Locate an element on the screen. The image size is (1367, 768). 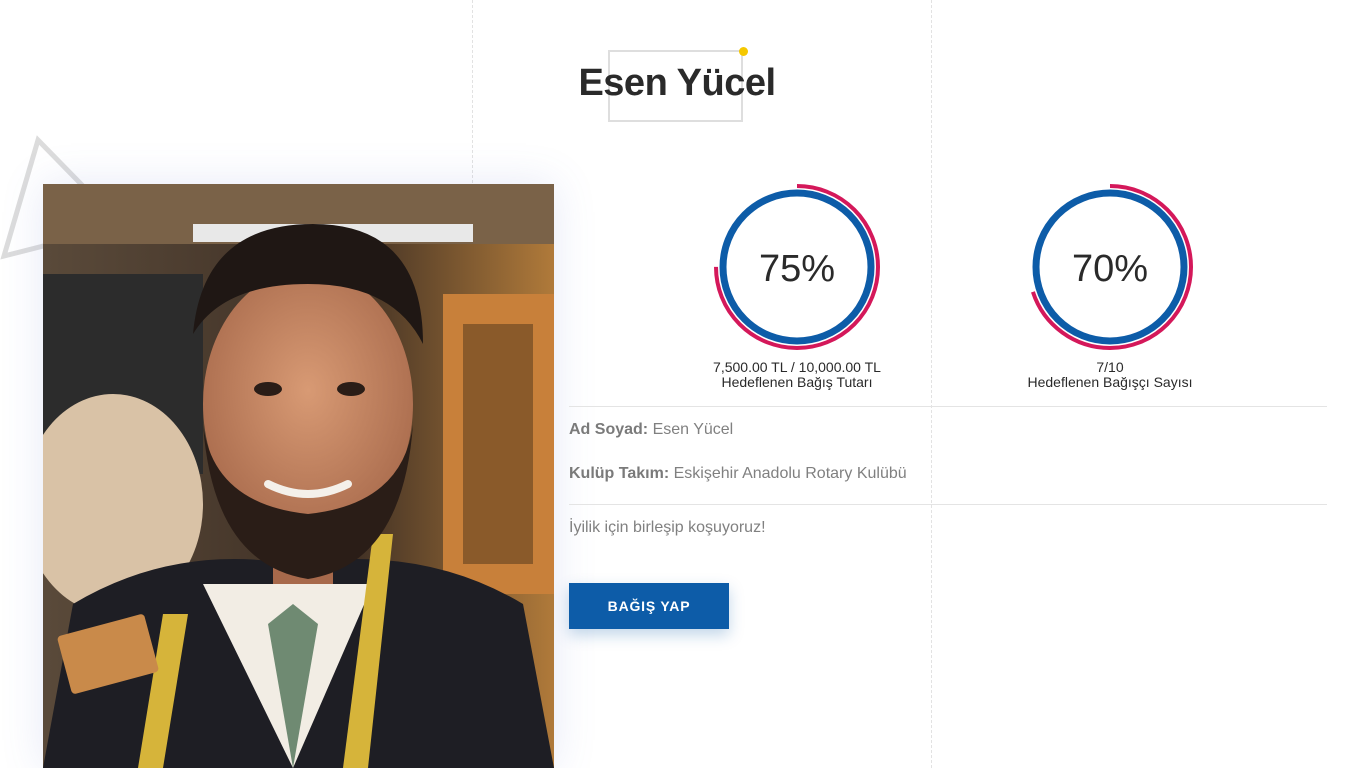
title-decor-dot is located at coordinates (743, 51).